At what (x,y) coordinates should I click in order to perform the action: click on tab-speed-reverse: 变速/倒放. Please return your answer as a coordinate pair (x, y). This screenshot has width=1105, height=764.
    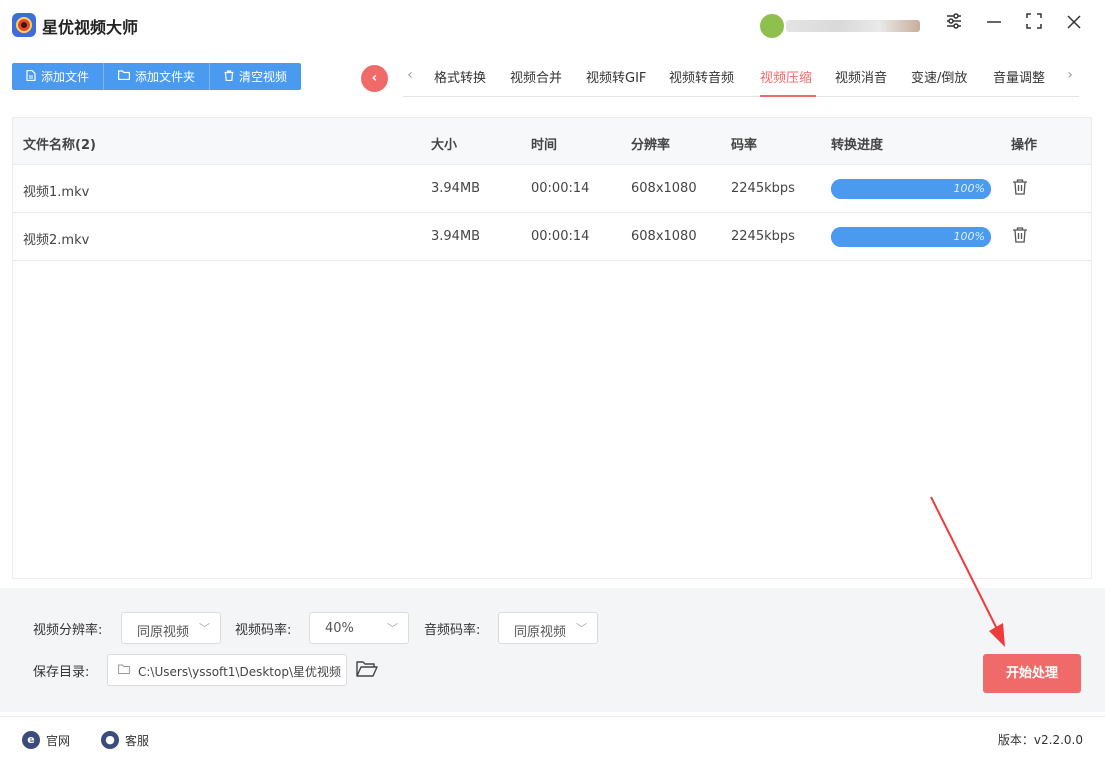
    Looking at the image, I should click on (939, 76).